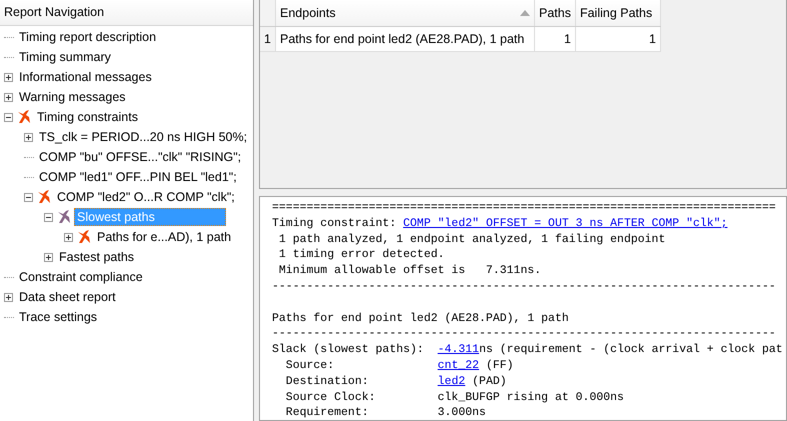  I want to click on report-link: led2, so click(452, 381).